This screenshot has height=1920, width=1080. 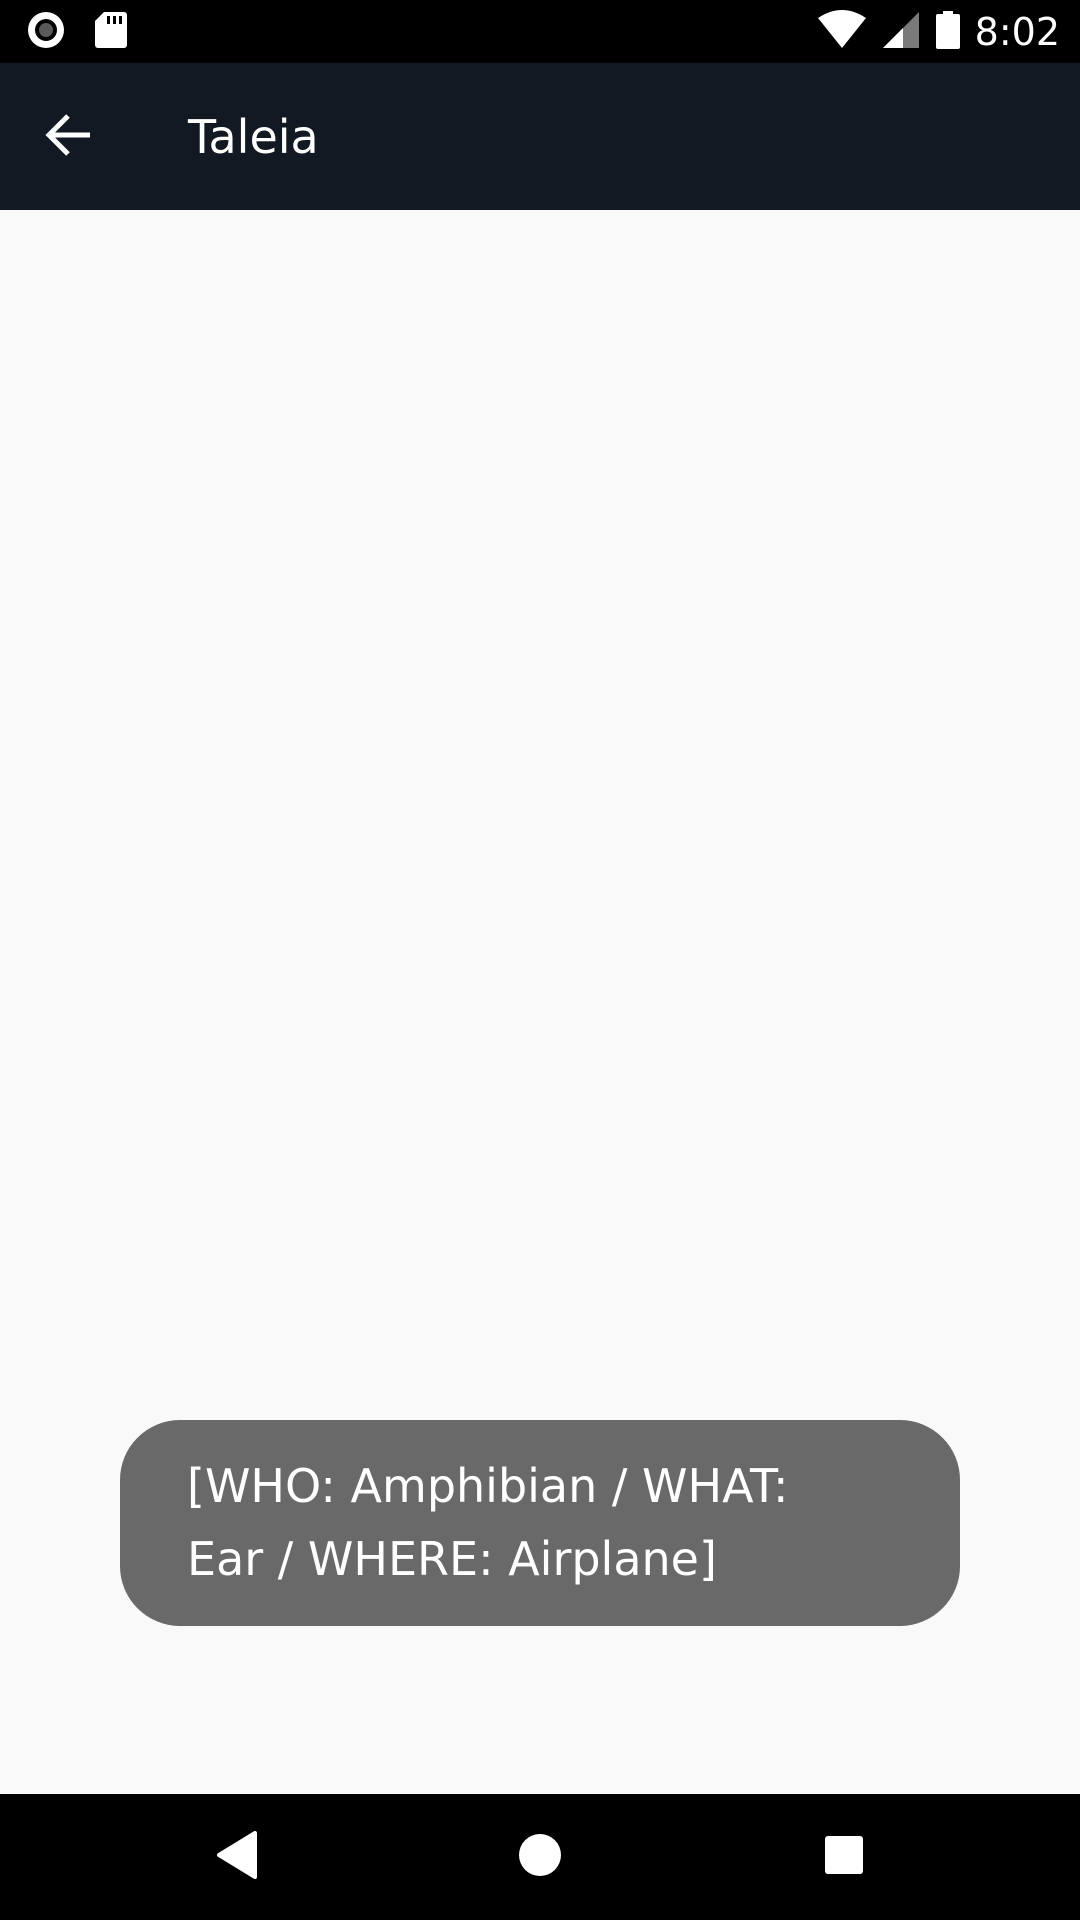 I want to click on nav-back-button, so click(x=237, y=1857).